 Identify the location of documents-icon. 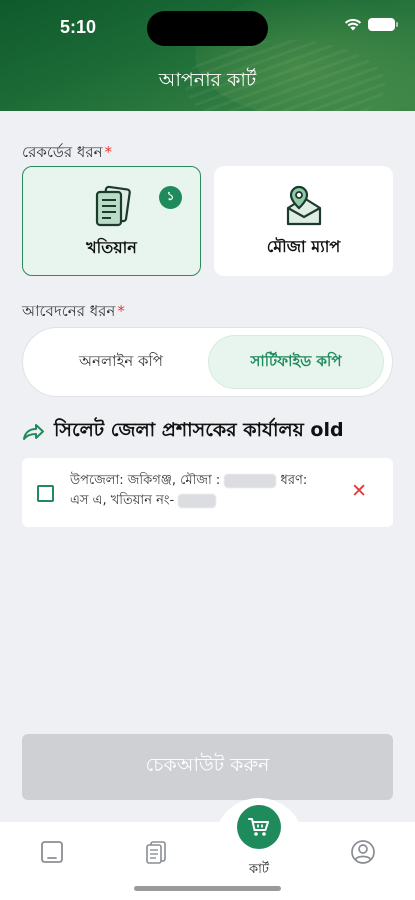
(156, 852).